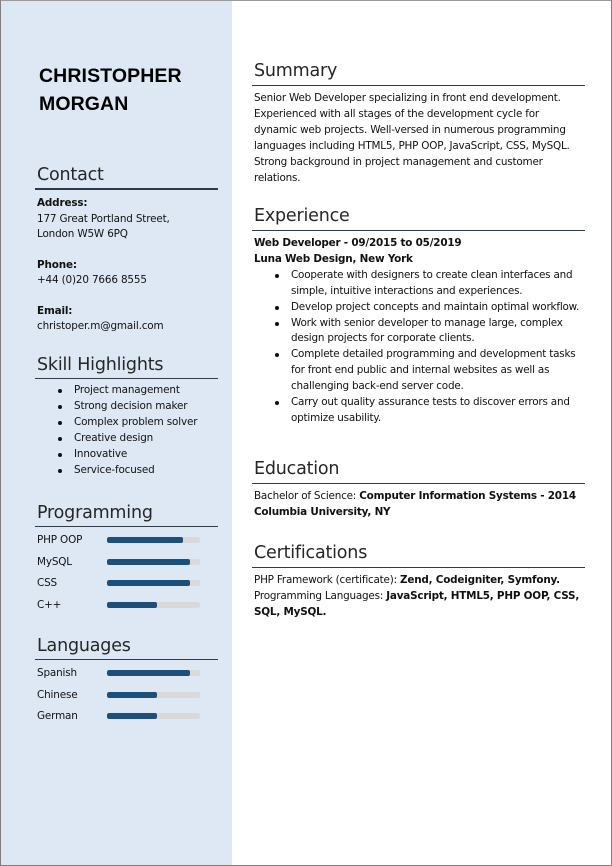  I want to click on language-bar-label: Chinese, so click(57, 694).